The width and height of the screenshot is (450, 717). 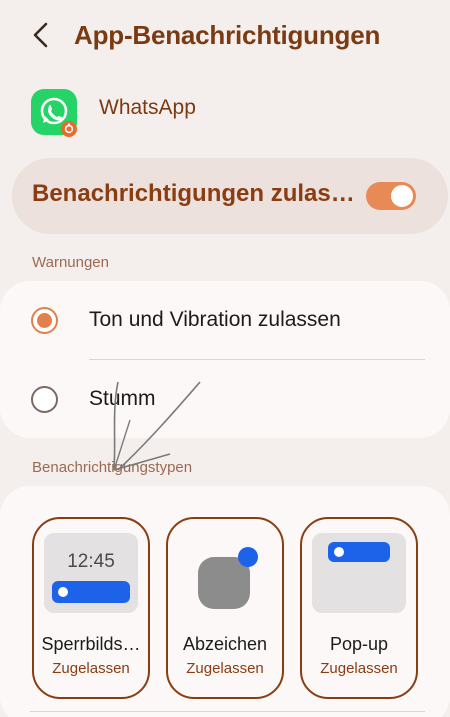 I want to click on section-label-alerts: Warnungen, so click(x=70, y=262).